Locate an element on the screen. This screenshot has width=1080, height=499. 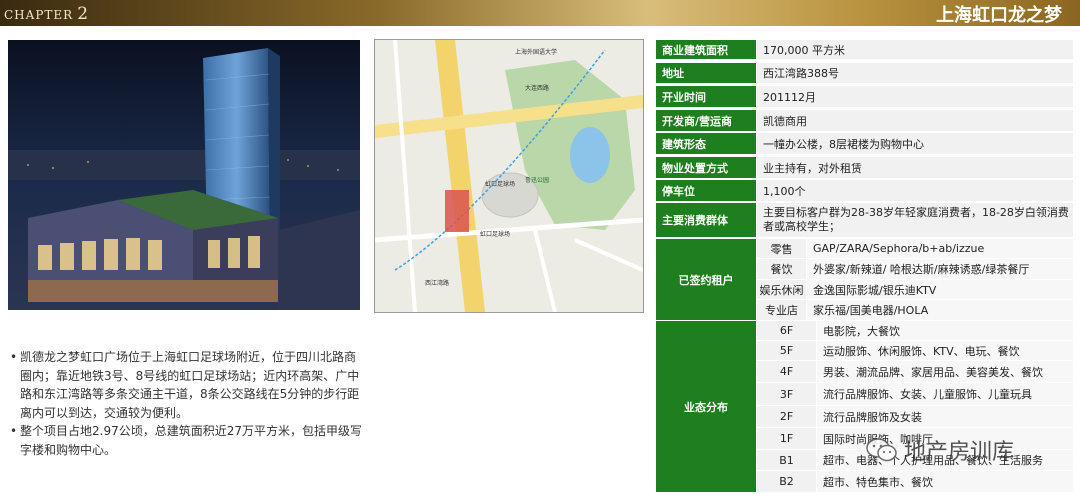
chapter-text: CHAPTER is located at coordinates (39, 15).